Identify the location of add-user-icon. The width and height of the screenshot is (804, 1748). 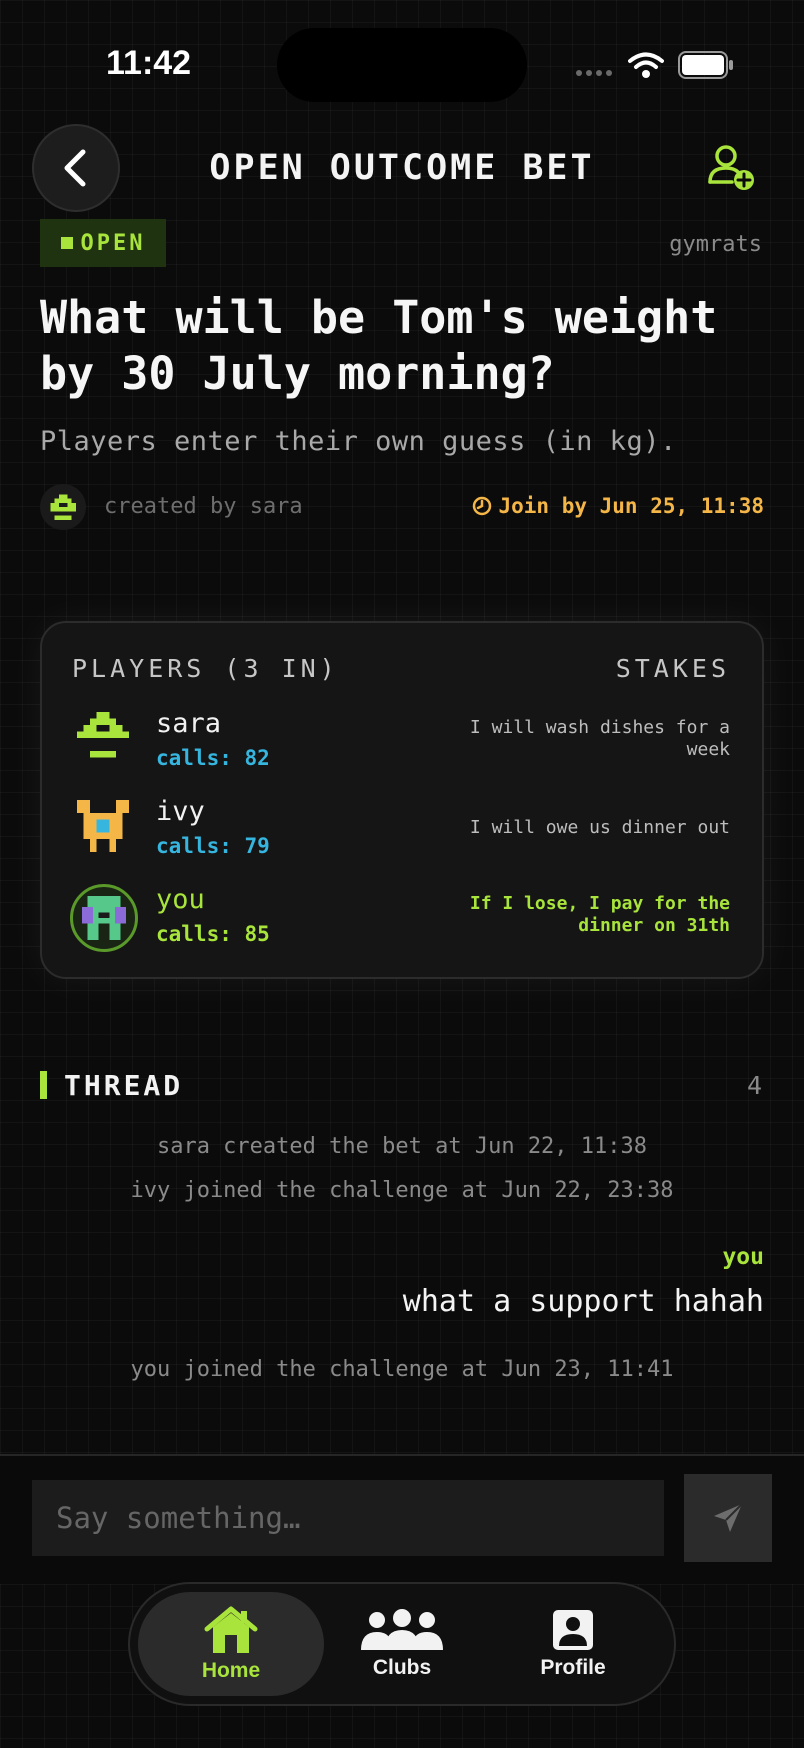
(731, 167).